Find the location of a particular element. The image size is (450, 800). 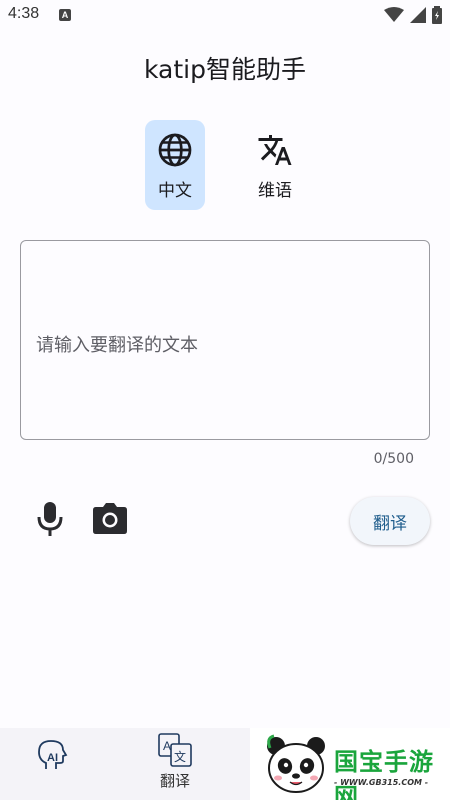

camera-icon is located at coordinates (110, 518).